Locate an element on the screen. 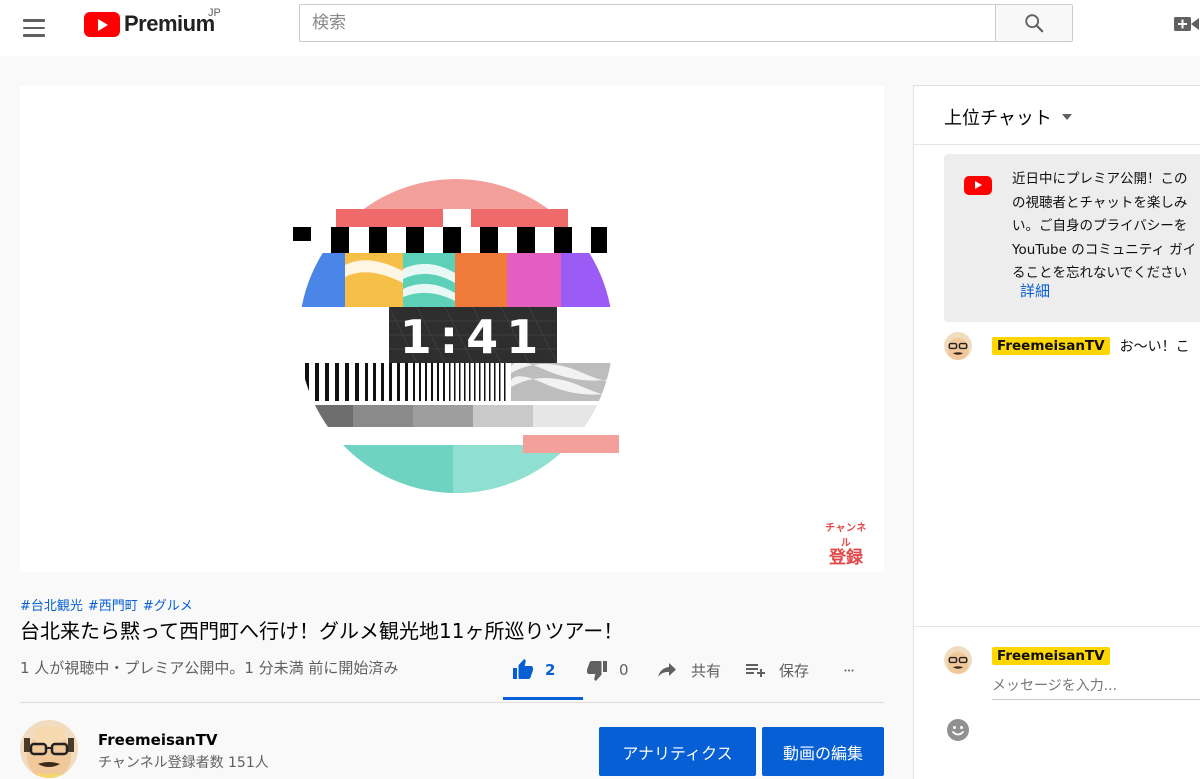 The width and height of the screenshot is (1200, 779). emoji-icon is located at coordinates (958, 730).